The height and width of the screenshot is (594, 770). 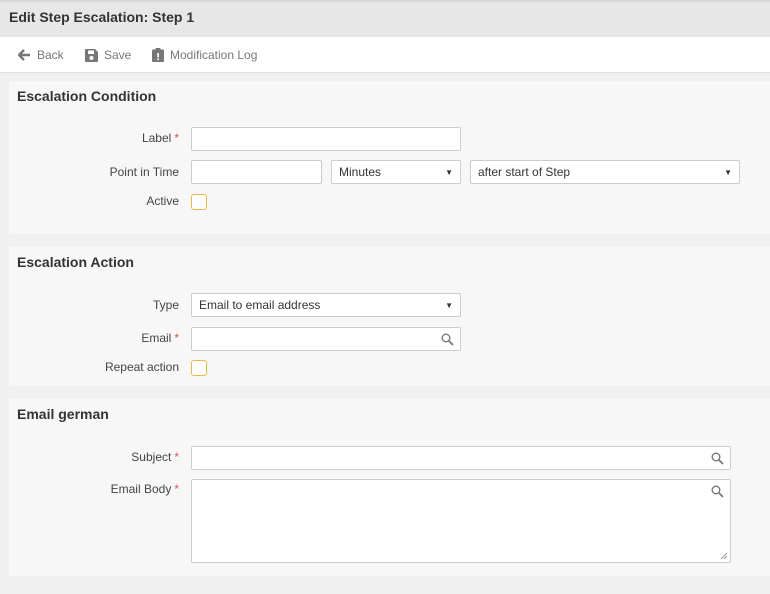 I want to click on label-input, so click(x=326, y=139).